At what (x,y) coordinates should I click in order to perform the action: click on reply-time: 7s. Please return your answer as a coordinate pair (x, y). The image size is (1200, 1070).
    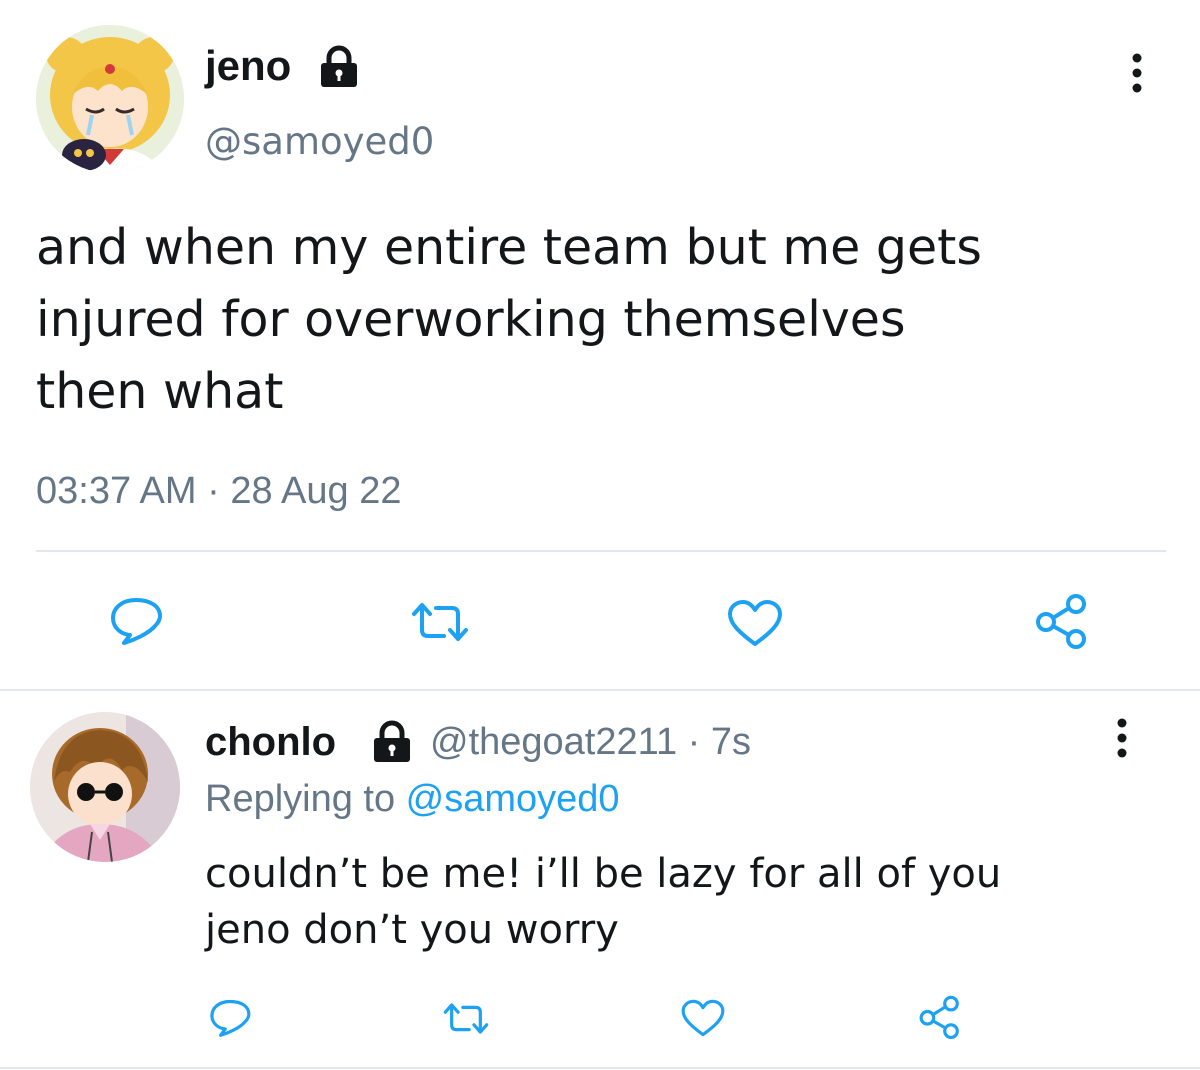
    Looking at the image, I should click on (731, 742).